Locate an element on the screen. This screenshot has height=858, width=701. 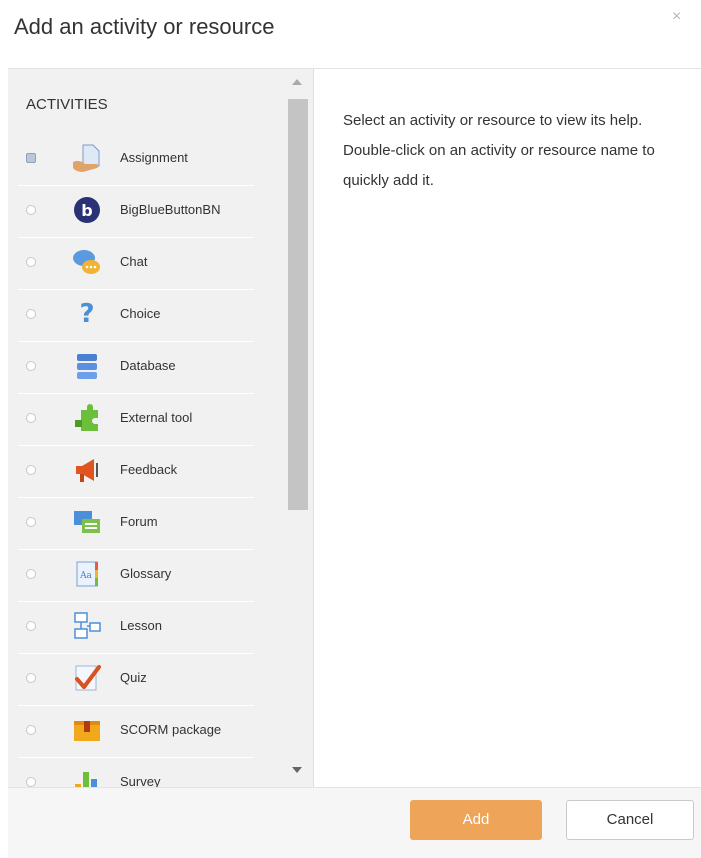
radio-feedback is located at coordinates (31, 470).